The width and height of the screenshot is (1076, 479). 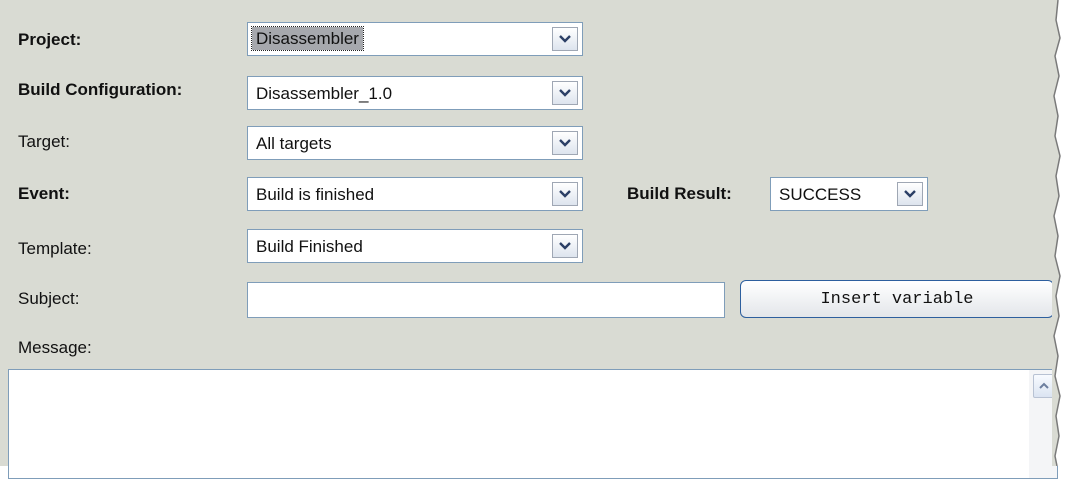 I want to click on event-select-value: Build is finished, so click(x=315, y=194).